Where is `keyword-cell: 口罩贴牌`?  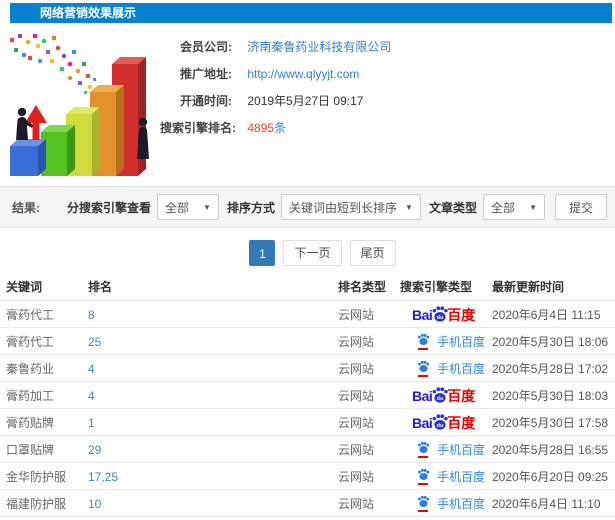 keyword-cell: 口罩贴牌 is located at coordinates (30, 450).